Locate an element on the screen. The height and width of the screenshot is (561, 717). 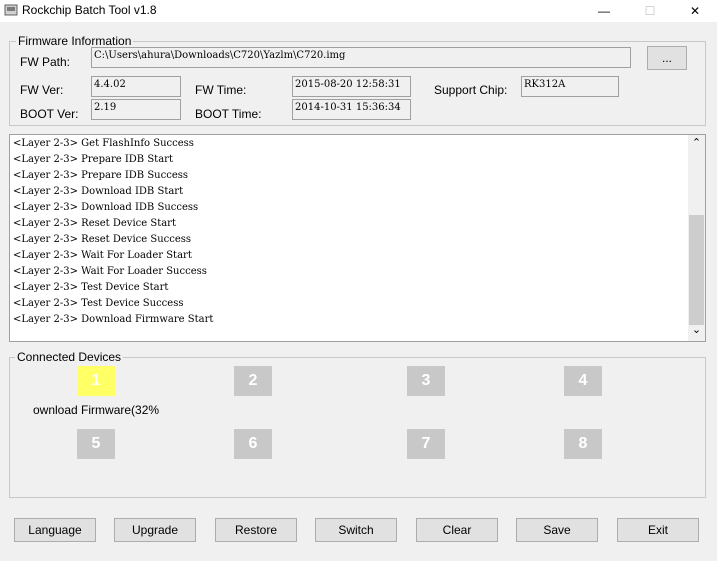
window-title: Rockchip Batch Tool v1.8 is located at coordinates (89, 10).